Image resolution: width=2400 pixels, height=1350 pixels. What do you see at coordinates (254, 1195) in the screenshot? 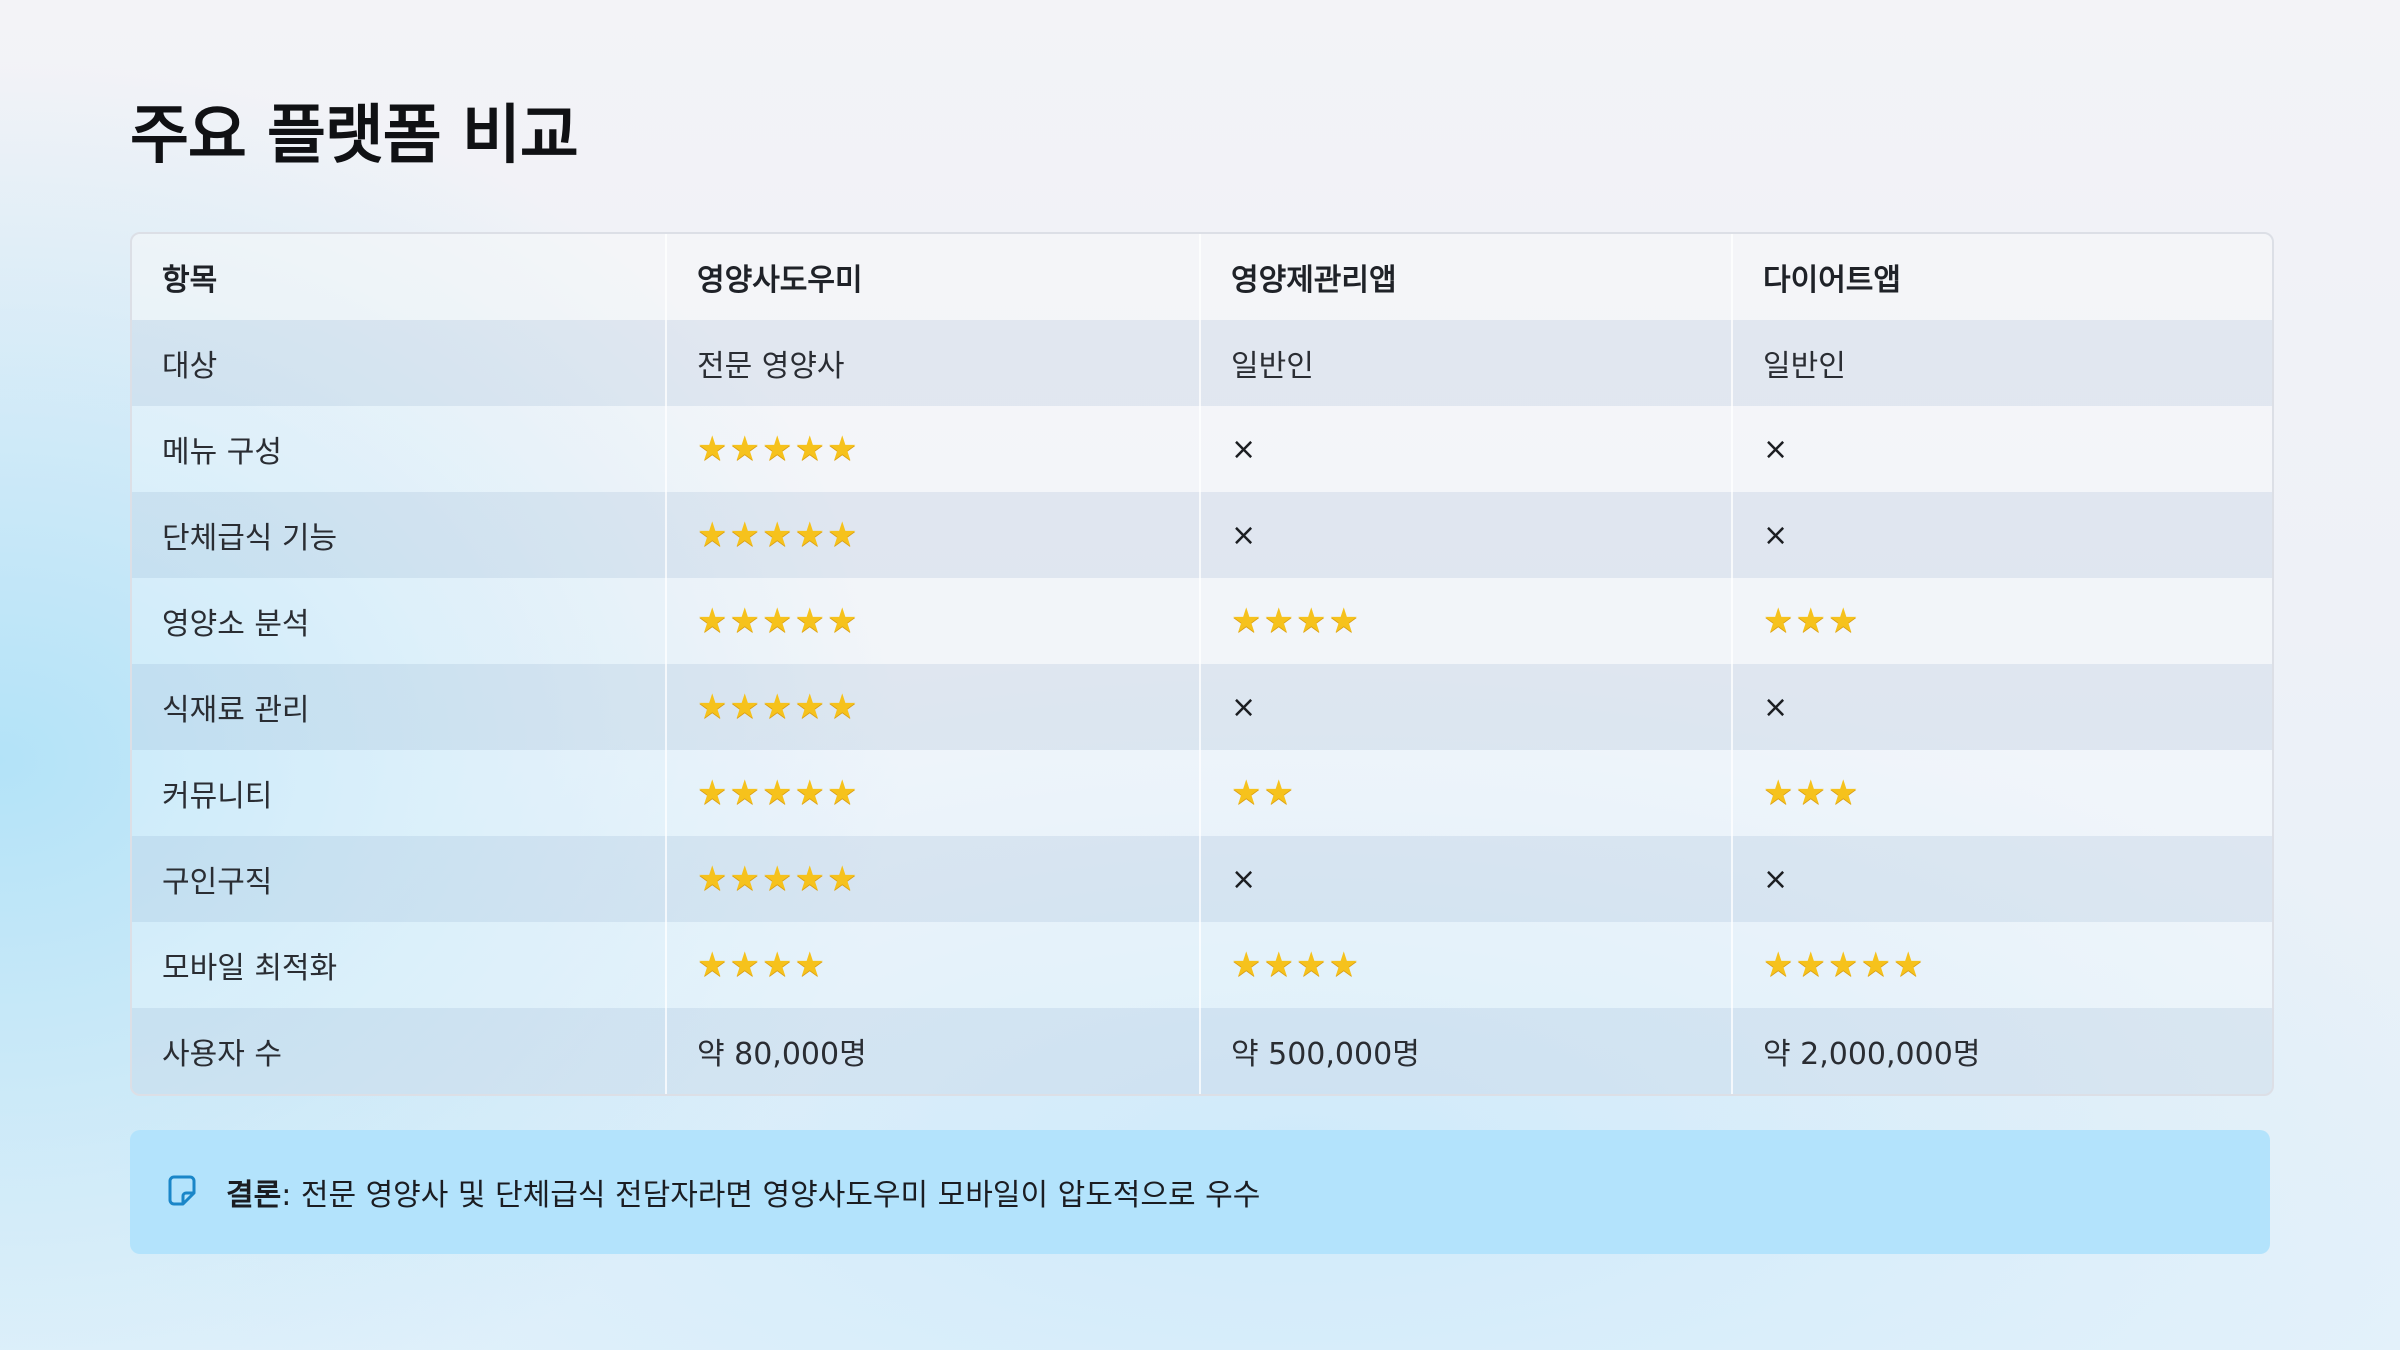
I see `conclusion-label: 결론` at bounding box center [254, 1195].